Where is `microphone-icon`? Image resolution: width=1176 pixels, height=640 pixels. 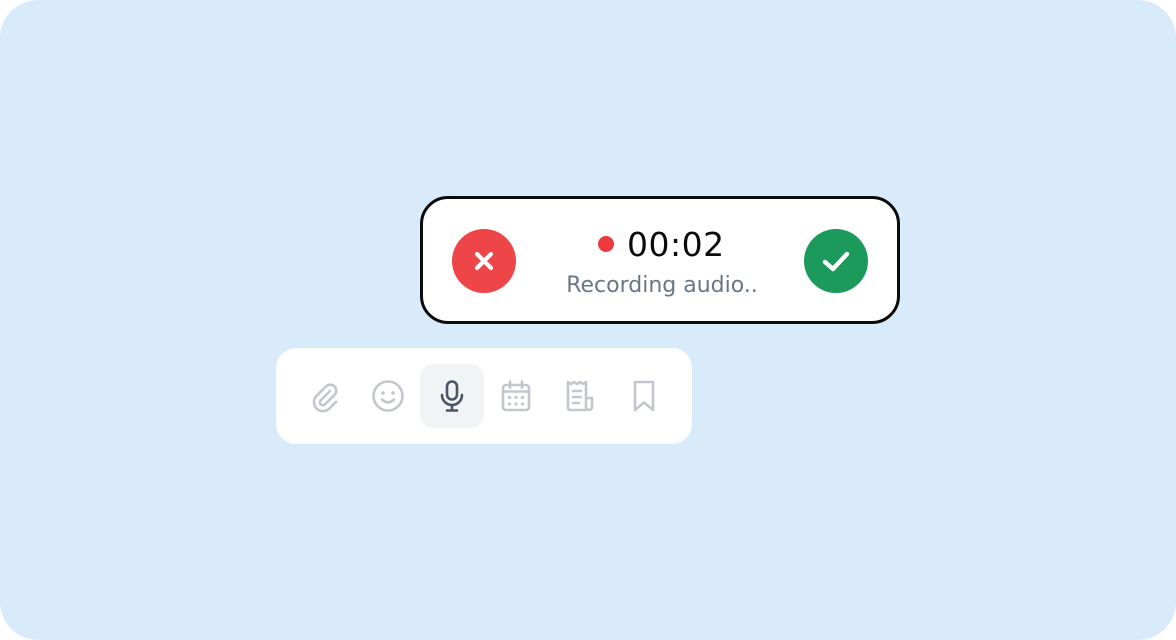
microphone-icon is located at coordinates (452, 396).